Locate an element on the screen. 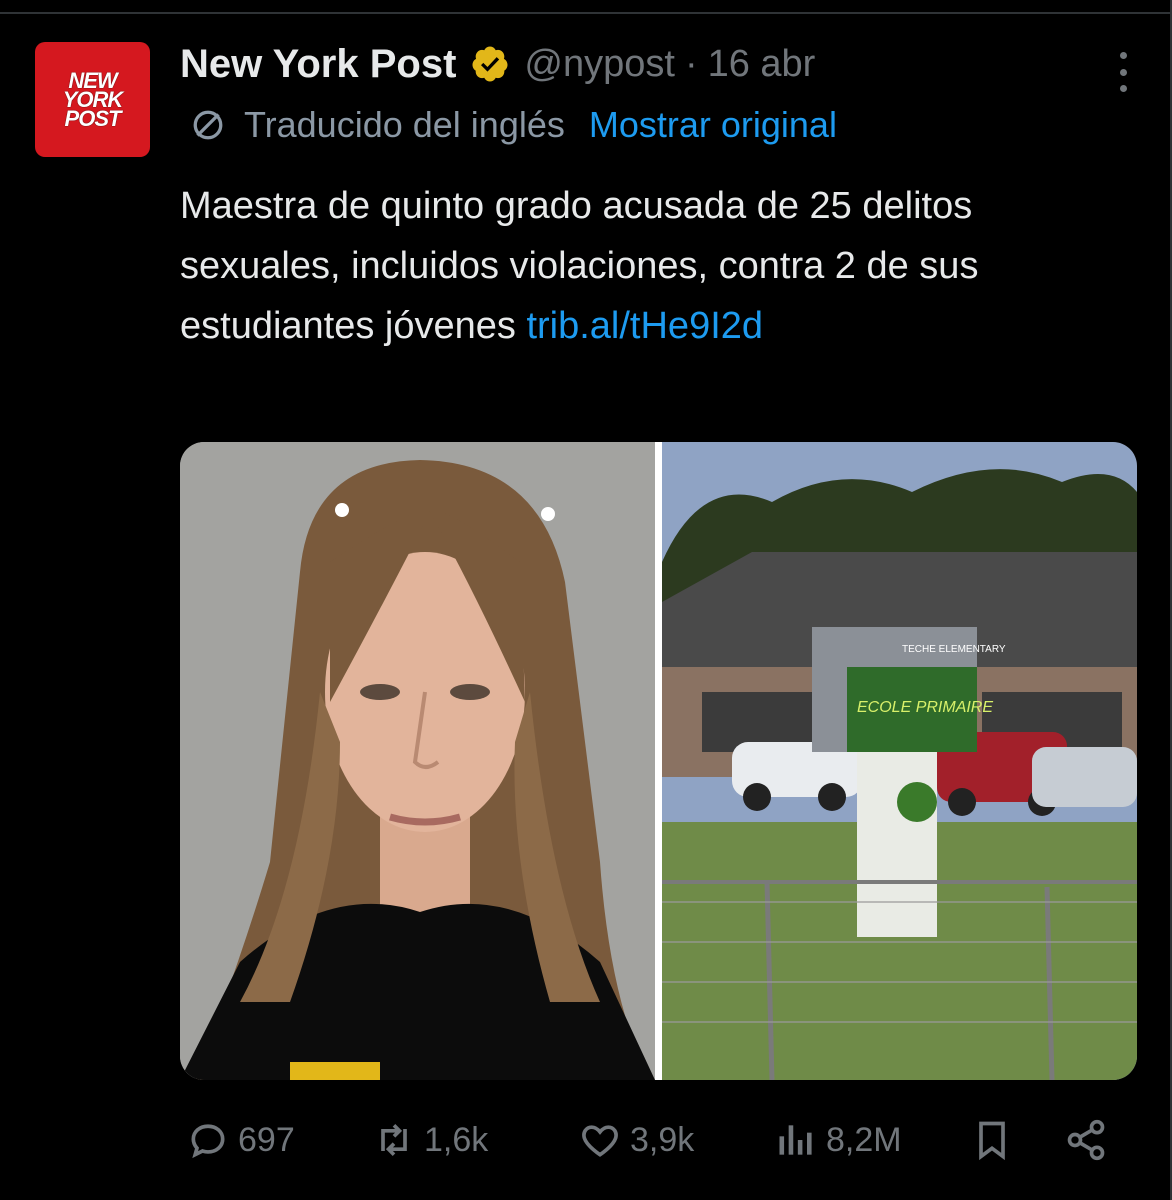 The width and height of the screenshot is (1172, 1200). bookmark-button is located at coordinates (992, 1140).